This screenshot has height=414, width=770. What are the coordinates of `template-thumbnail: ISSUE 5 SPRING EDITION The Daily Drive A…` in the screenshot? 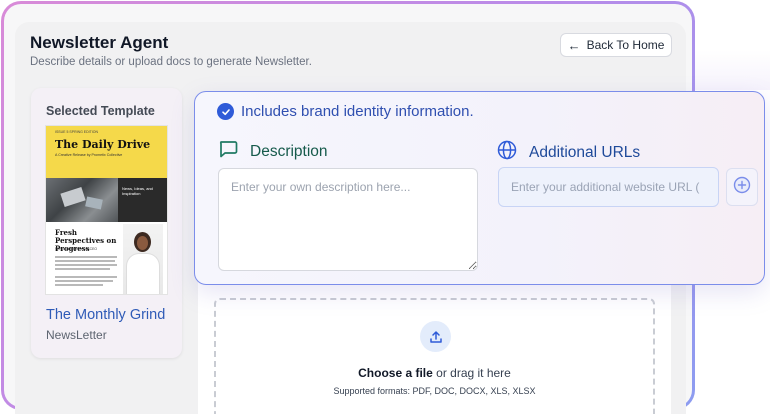 It's located at (106, 210).